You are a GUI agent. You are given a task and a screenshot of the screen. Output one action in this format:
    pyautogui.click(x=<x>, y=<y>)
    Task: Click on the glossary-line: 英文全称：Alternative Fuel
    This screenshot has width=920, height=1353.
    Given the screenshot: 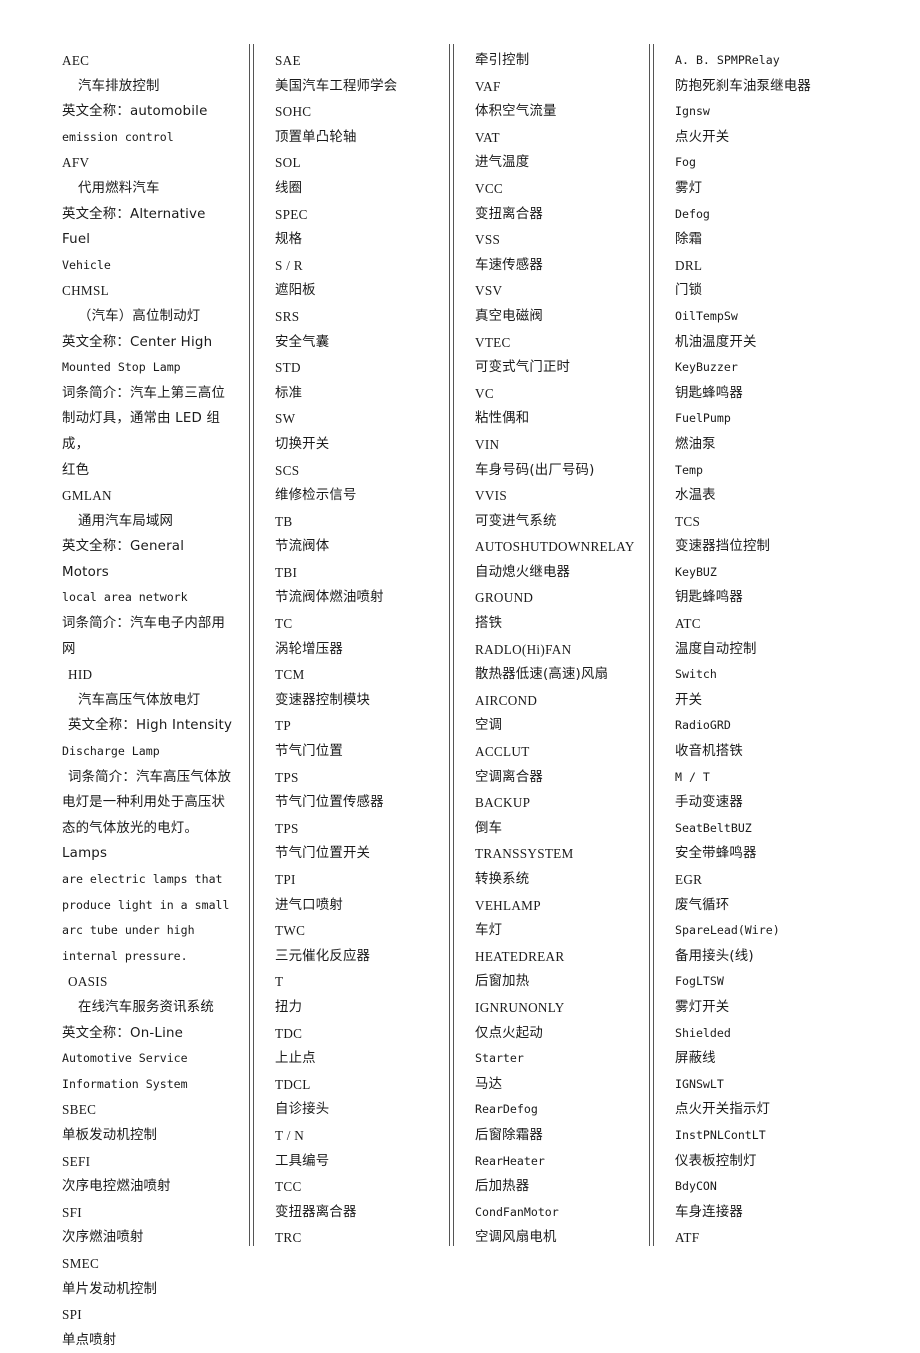 What is the action you would take?
    pyautogui.click(x=136, y=227)
    